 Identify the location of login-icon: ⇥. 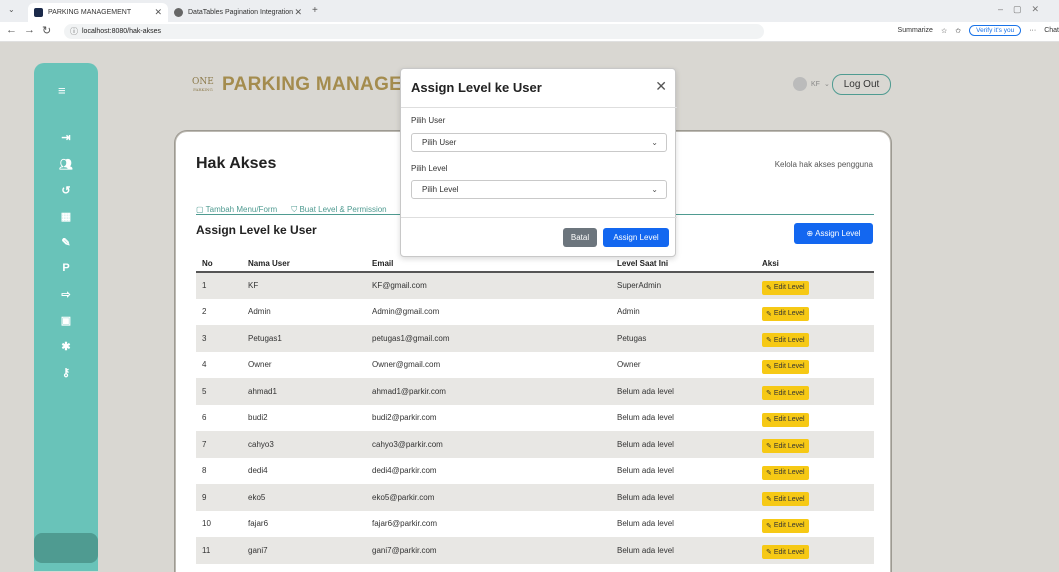
(66, 137).